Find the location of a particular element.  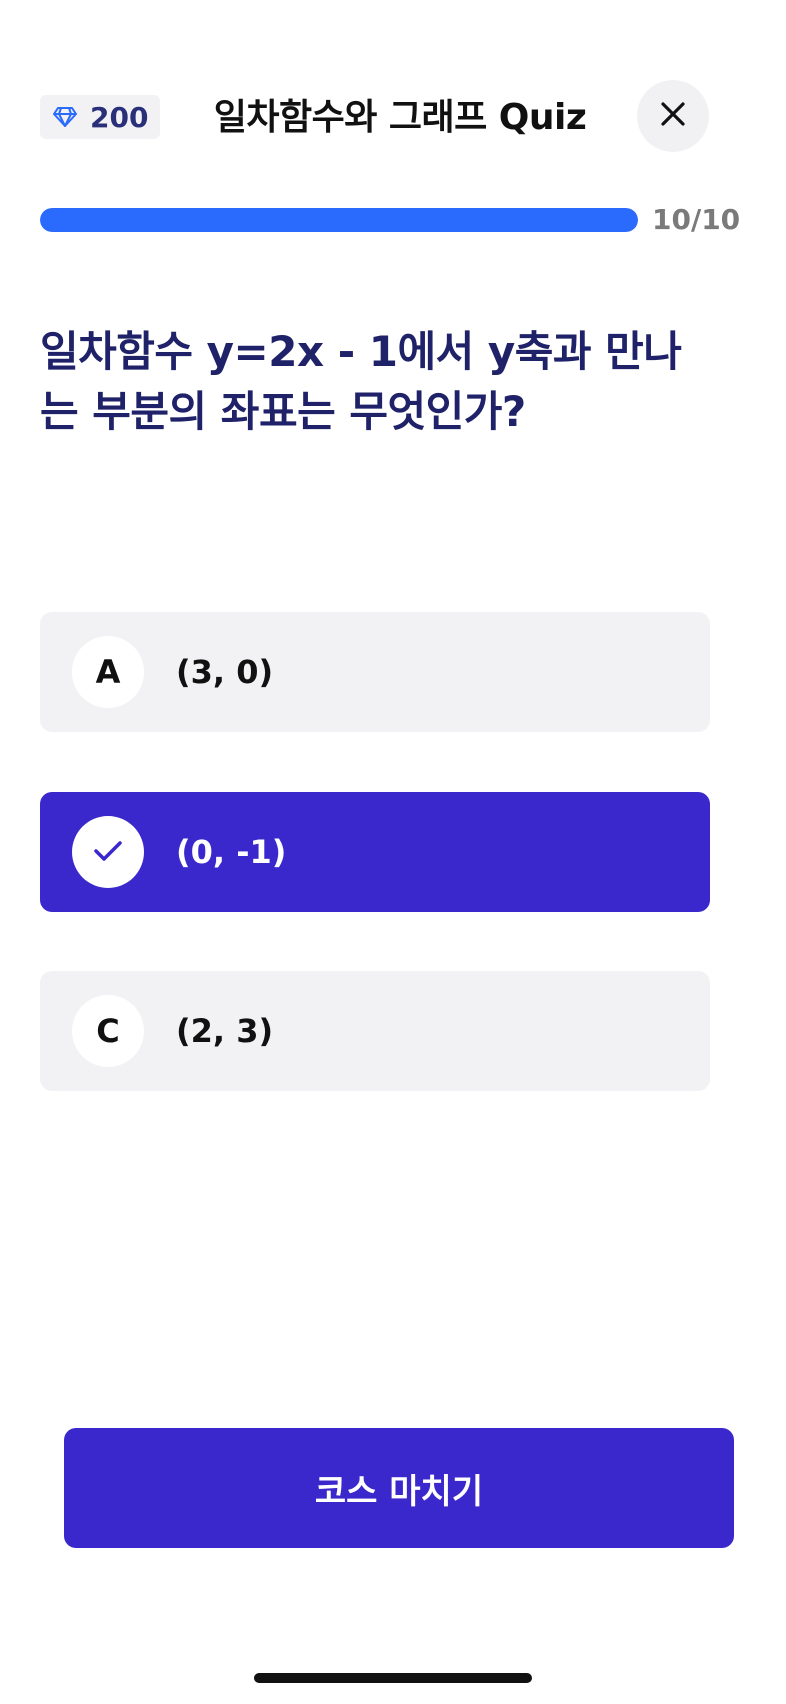

close-icon is located at coordinates (673, 116).